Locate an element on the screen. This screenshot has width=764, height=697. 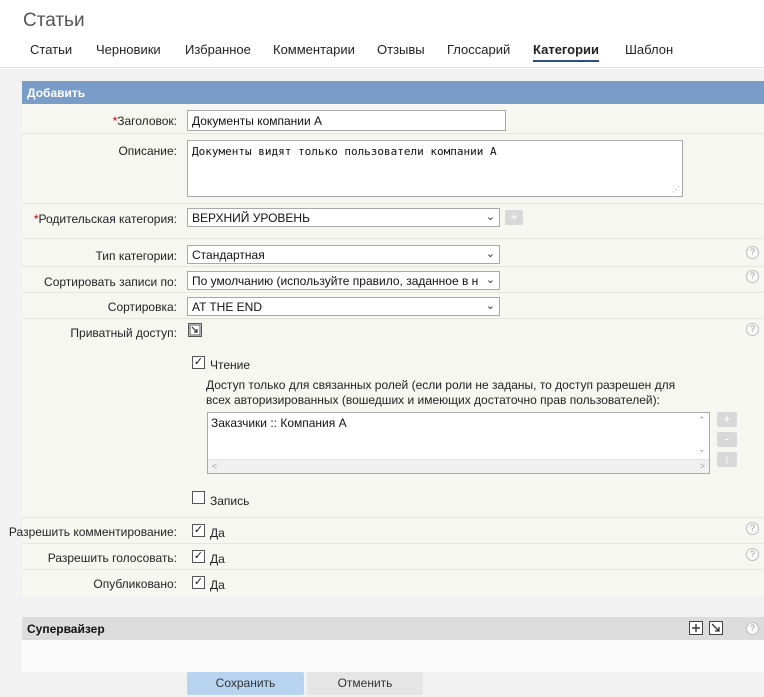
parent-category-label: *Родительская категория: is located at coordinates (105, 219).